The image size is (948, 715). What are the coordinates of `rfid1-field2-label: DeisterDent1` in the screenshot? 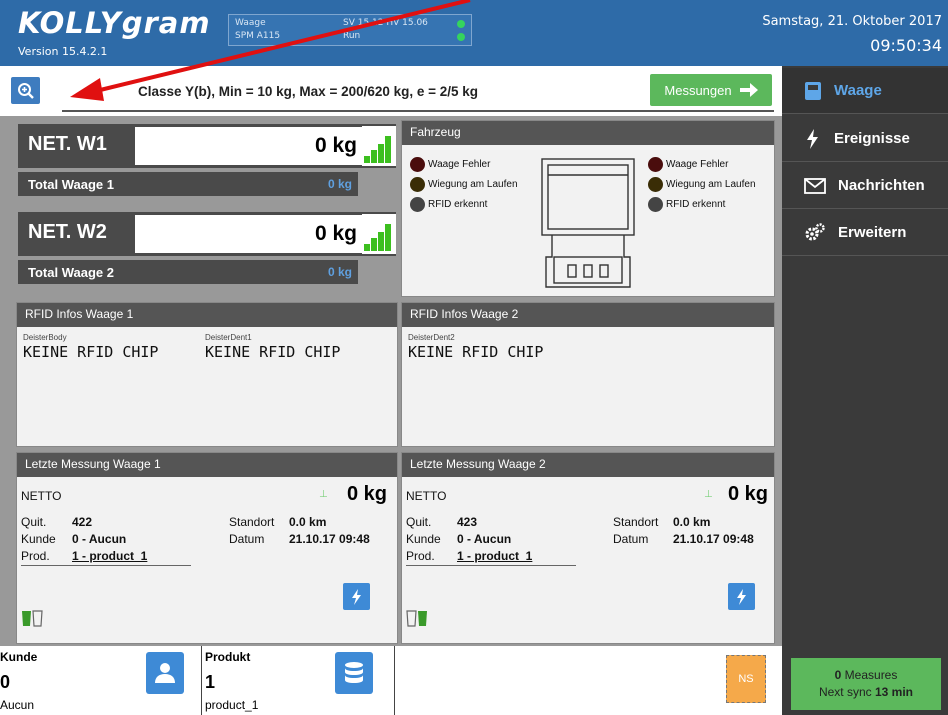 It's located at (228, 337).